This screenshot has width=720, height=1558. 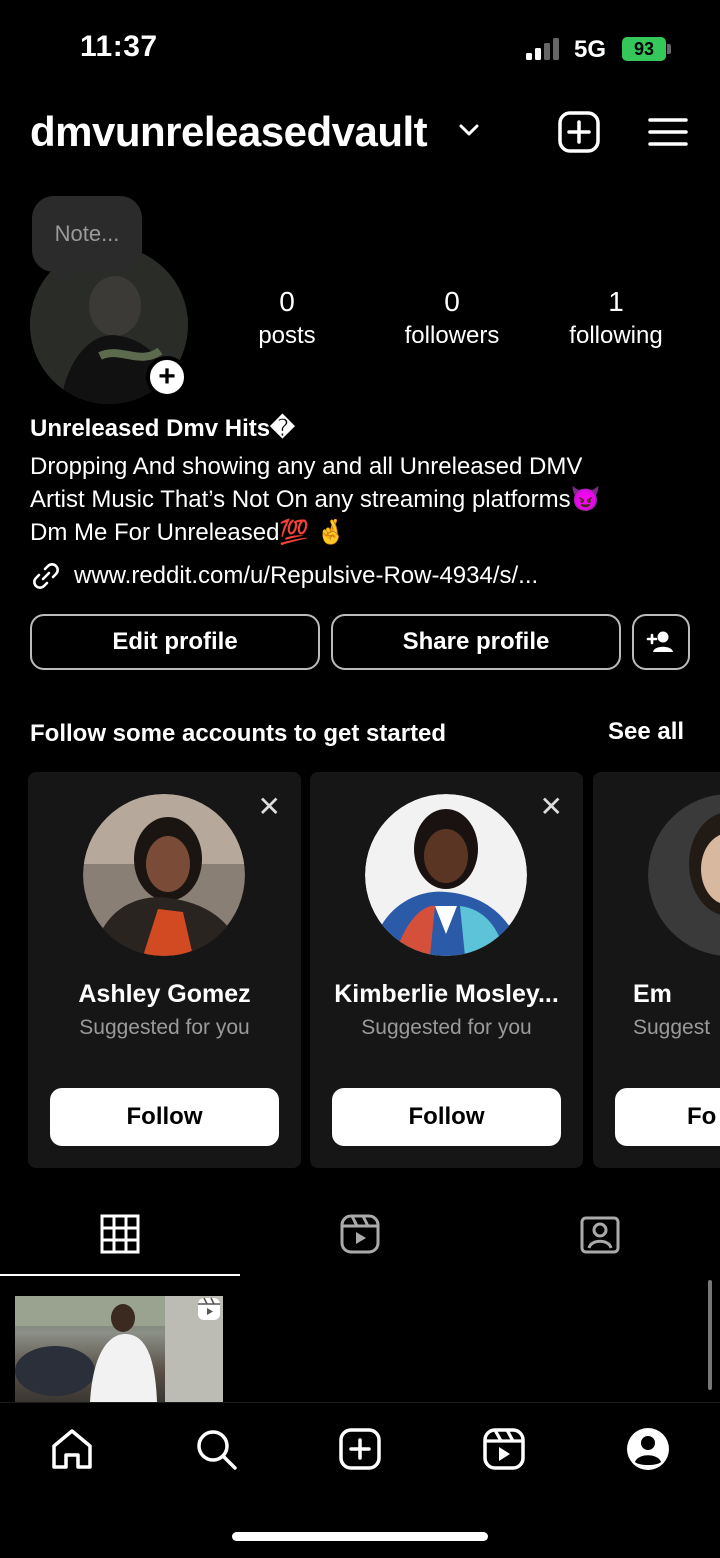 What do you see at coordinates (656, 970) in the screenshot?
I see `suggestion-card: Em Suggest Fo` at bounding box center [656, 970].